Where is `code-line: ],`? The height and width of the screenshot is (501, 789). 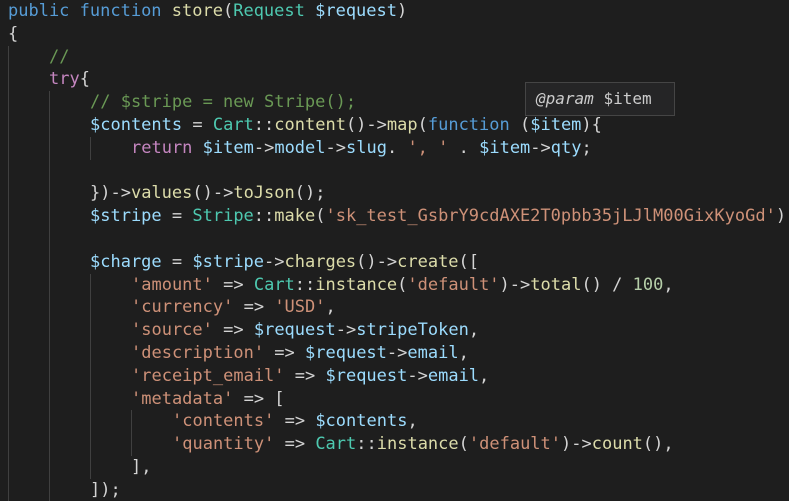
code-line: ], is located at coordinates (394, 467).